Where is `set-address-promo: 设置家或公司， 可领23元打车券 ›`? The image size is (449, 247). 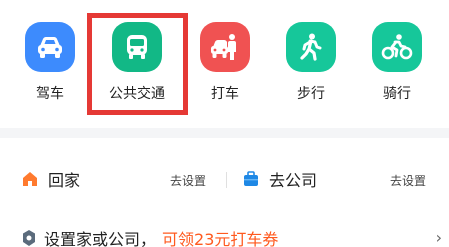
set-address-promo: 设置家或公司， 可领23元打车券 › is located at coordinates (232, 236).